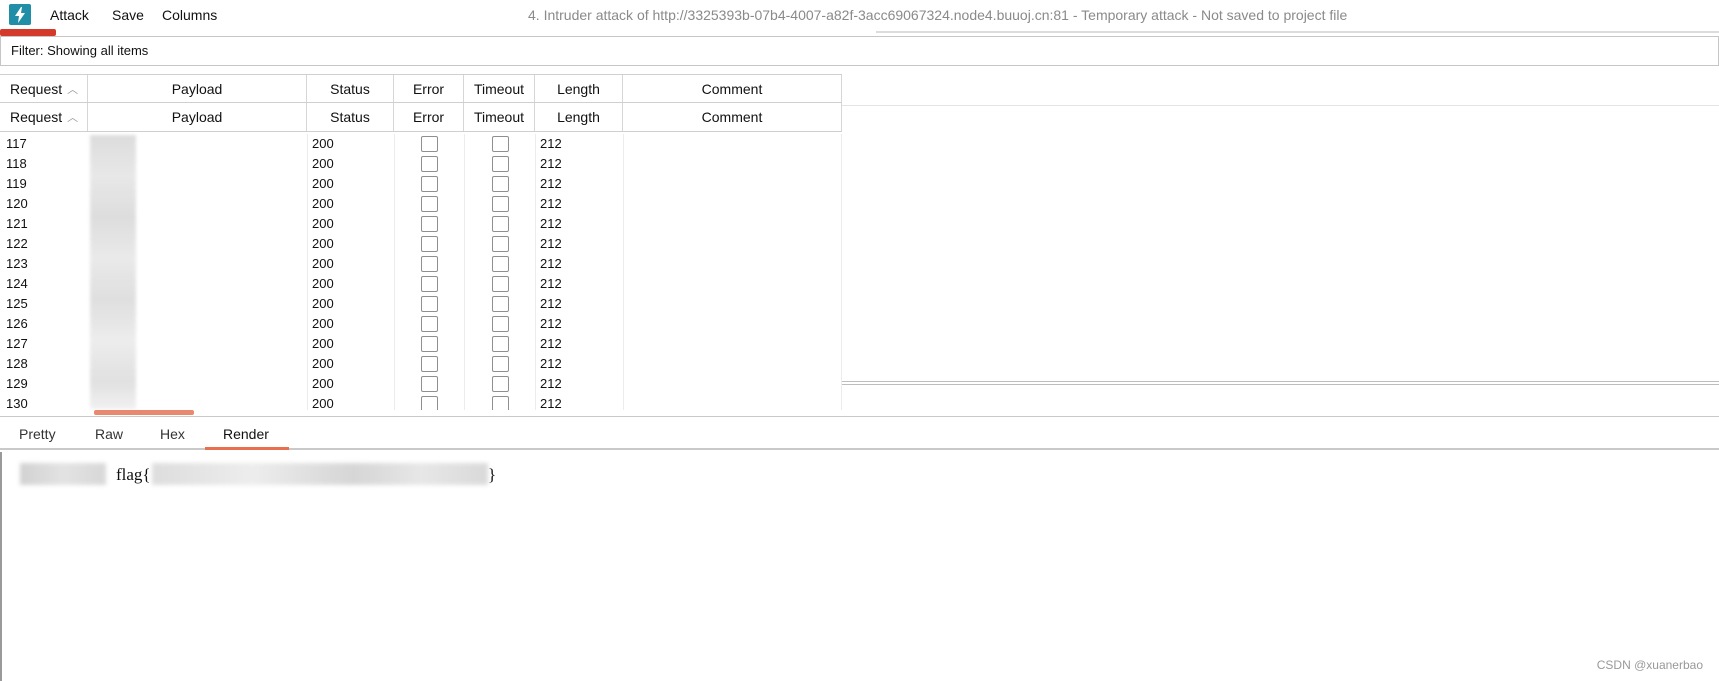 The height and width of the screenshot is (681, 1719). Describe the element at coordinates (17, 223) in the screenshot. I see `cell-request: 121` at that location.